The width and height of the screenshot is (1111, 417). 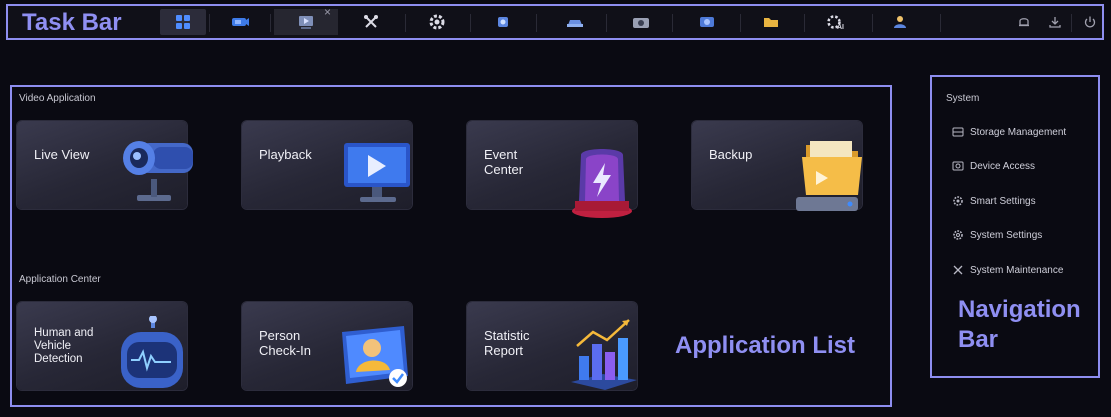 What do you see at coordinates (958, 235) in the screenshot?
I see `gear-icon` at bounding box center [958, 235].